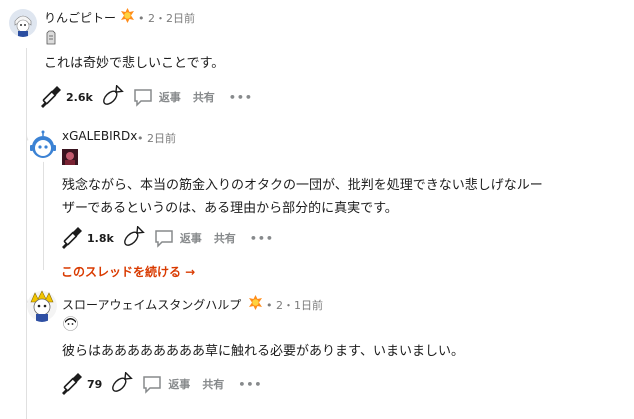 The height and width of the screenshot is (419, 634). I want to click on comment-body-line2: ザーであるというのは、ある理由から部分的に真実です。, so click(230, 208).